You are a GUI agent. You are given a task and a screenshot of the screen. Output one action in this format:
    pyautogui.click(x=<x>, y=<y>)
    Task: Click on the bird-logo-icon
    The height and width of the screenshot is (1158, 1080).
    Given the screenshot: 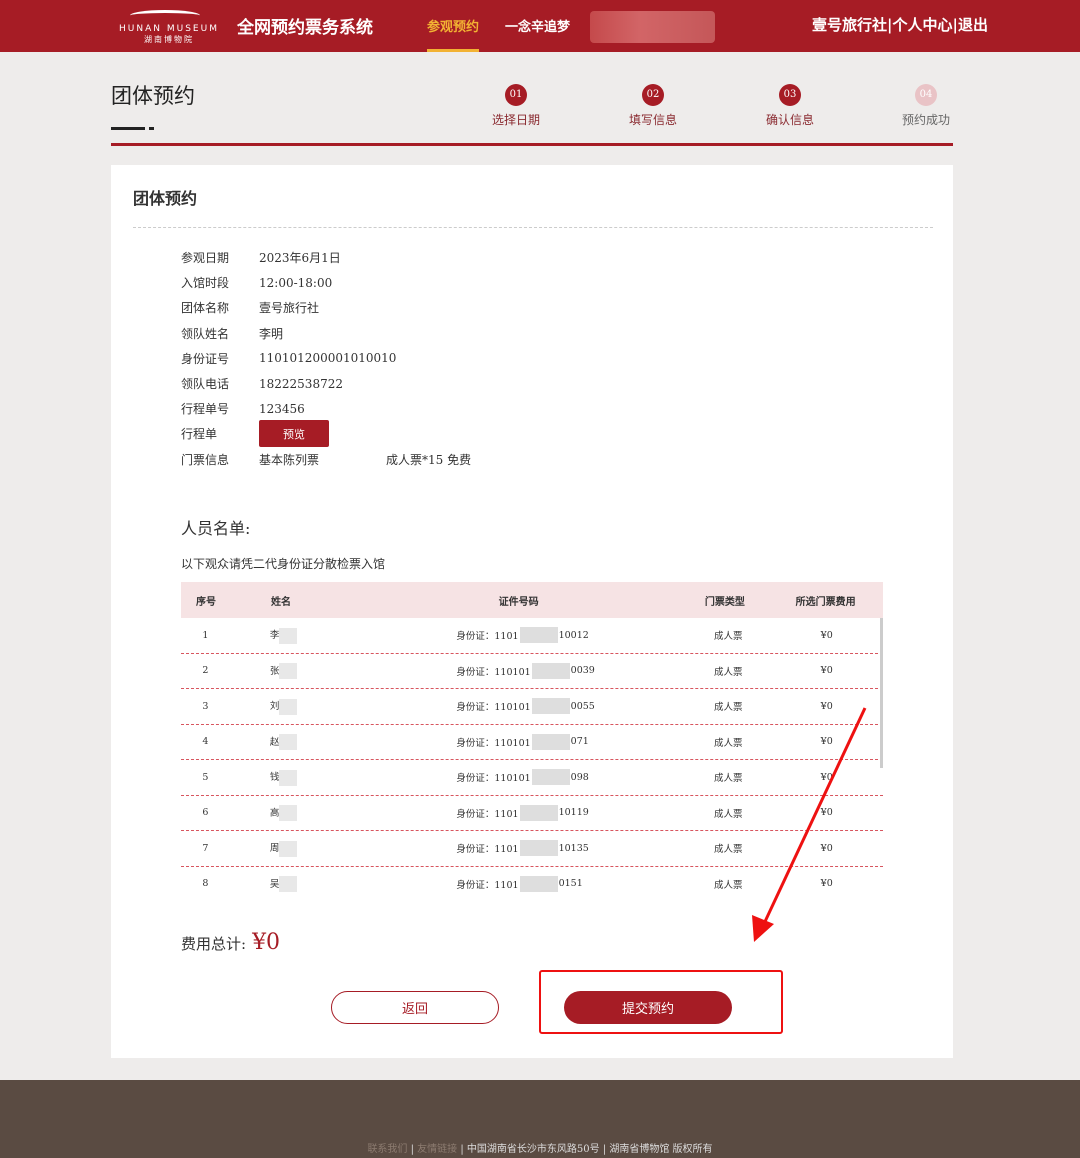 What is the action you would take?
    pyautogui.click(x=169, y=13)
    